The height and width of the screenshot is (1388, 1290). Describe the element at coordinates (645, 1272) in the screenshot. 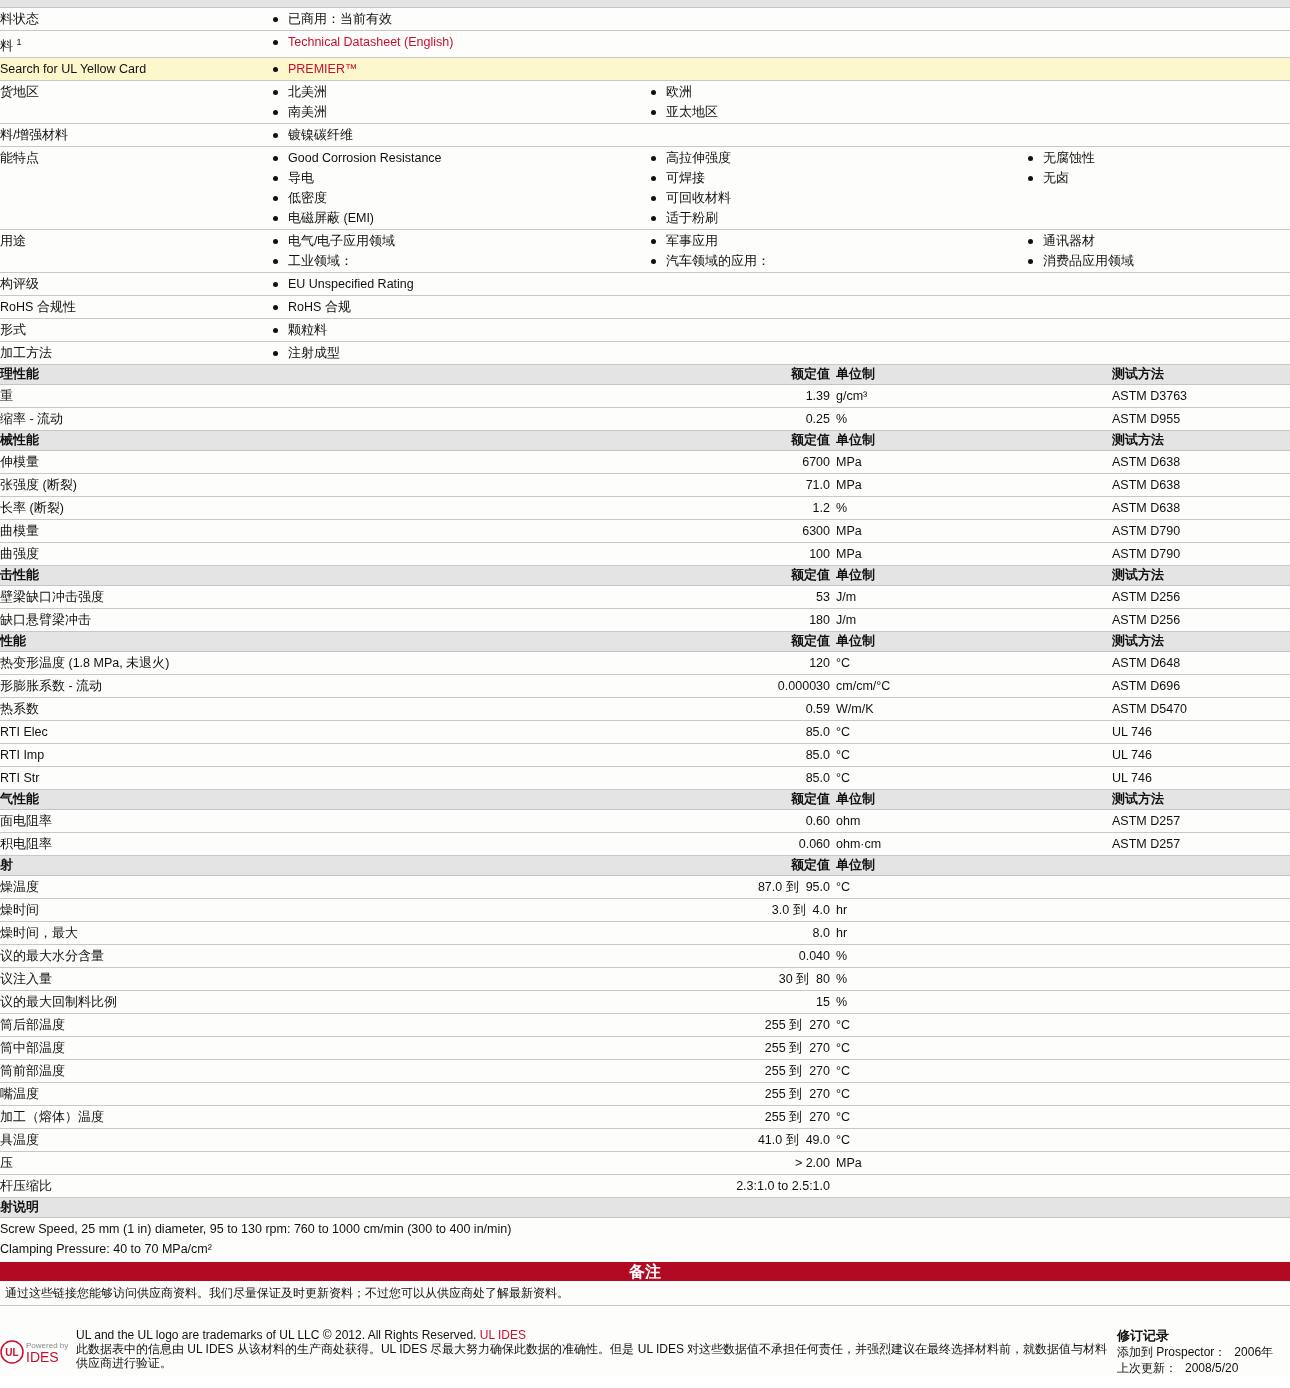

I see `remarks-banner: 备注` at that location.